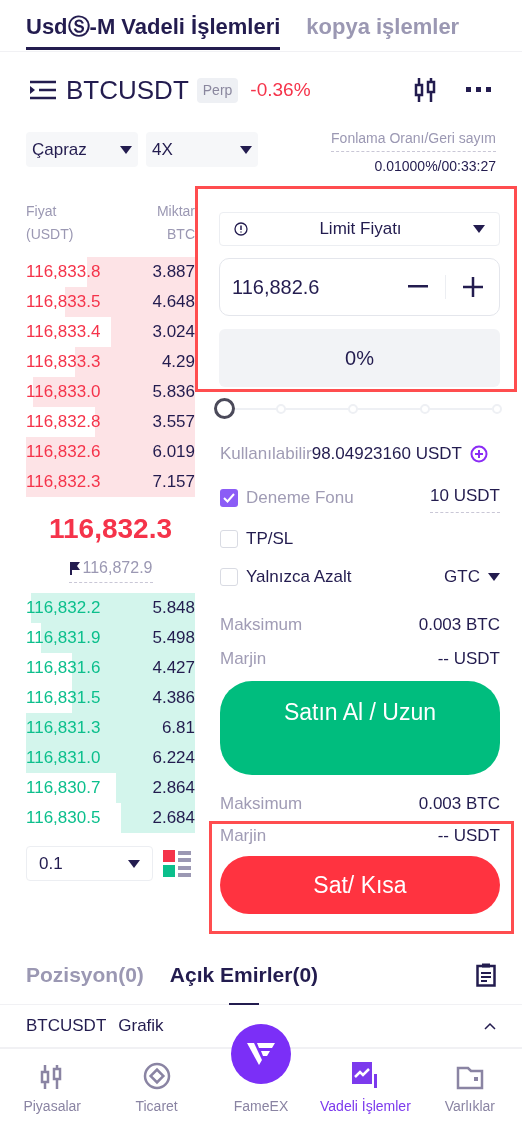 The width and height of the screenshot is (522, 1127). What do you see at coordinates (241, 229) in the screenshot?
I see `info-icon` at bounding box center [241, 229].